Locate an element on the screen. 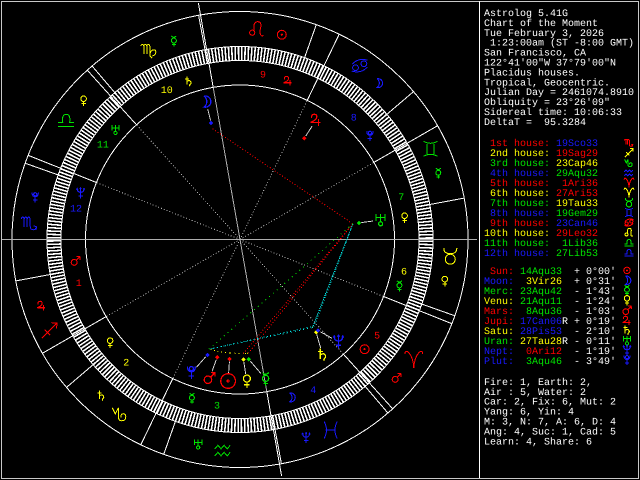  svg-text: 4 is located at coordinates (313, 391).